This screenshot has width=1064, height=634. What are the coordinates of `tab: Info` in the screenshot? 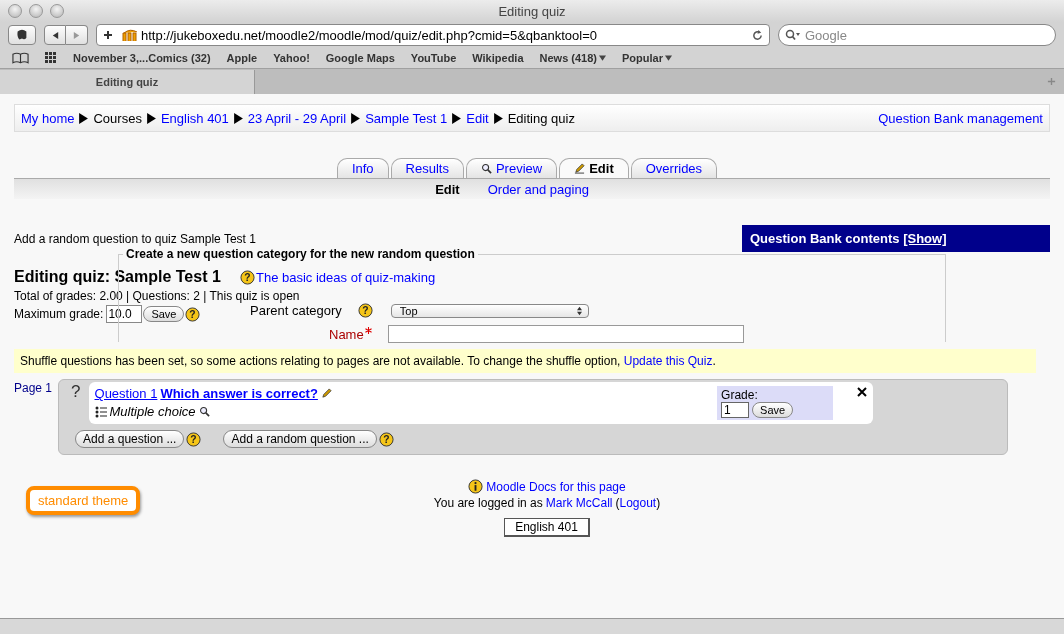 It's located at (362, 168).